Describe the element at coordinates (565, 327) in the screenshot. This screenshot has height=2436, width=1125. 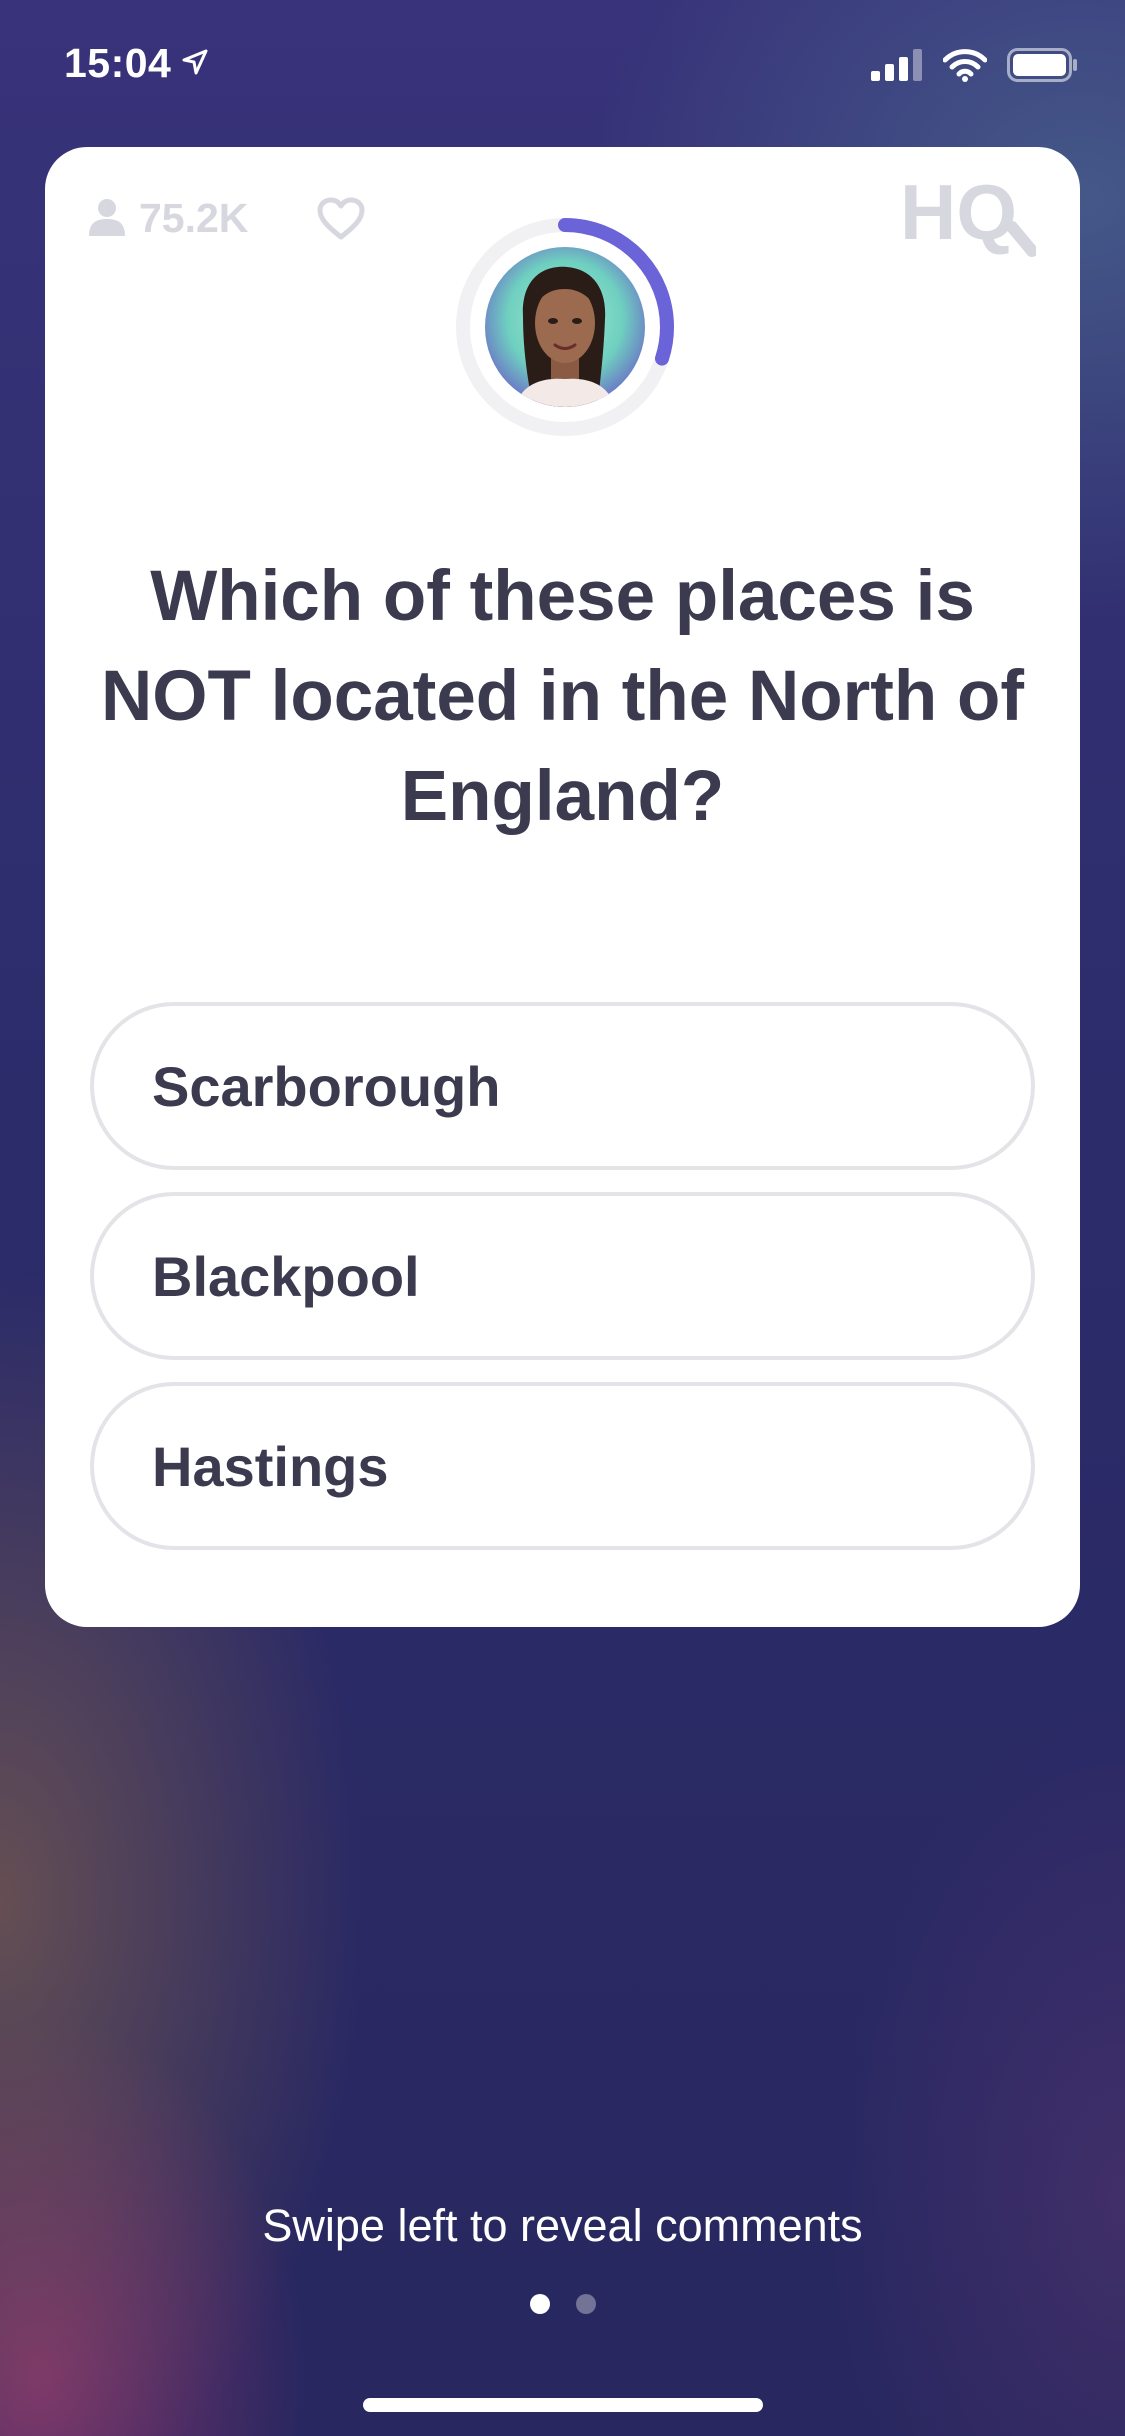
I see `host-avatar` at that location.